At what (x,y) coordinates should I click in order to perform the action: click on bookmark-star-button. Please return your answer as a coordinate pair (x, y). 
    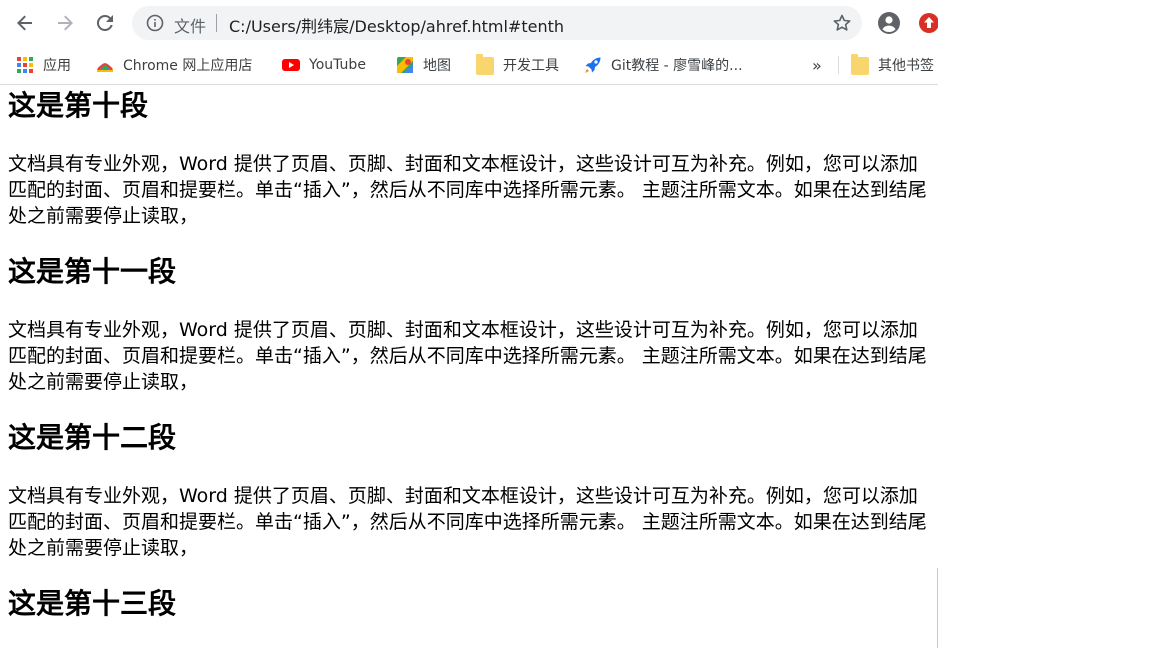
    Looking at the image, I should click on (842, 23).